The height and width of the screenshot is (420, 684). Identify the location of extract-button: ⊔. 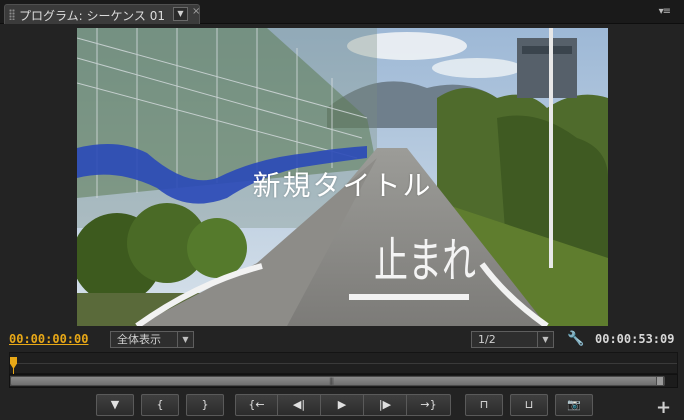
(529, 405).